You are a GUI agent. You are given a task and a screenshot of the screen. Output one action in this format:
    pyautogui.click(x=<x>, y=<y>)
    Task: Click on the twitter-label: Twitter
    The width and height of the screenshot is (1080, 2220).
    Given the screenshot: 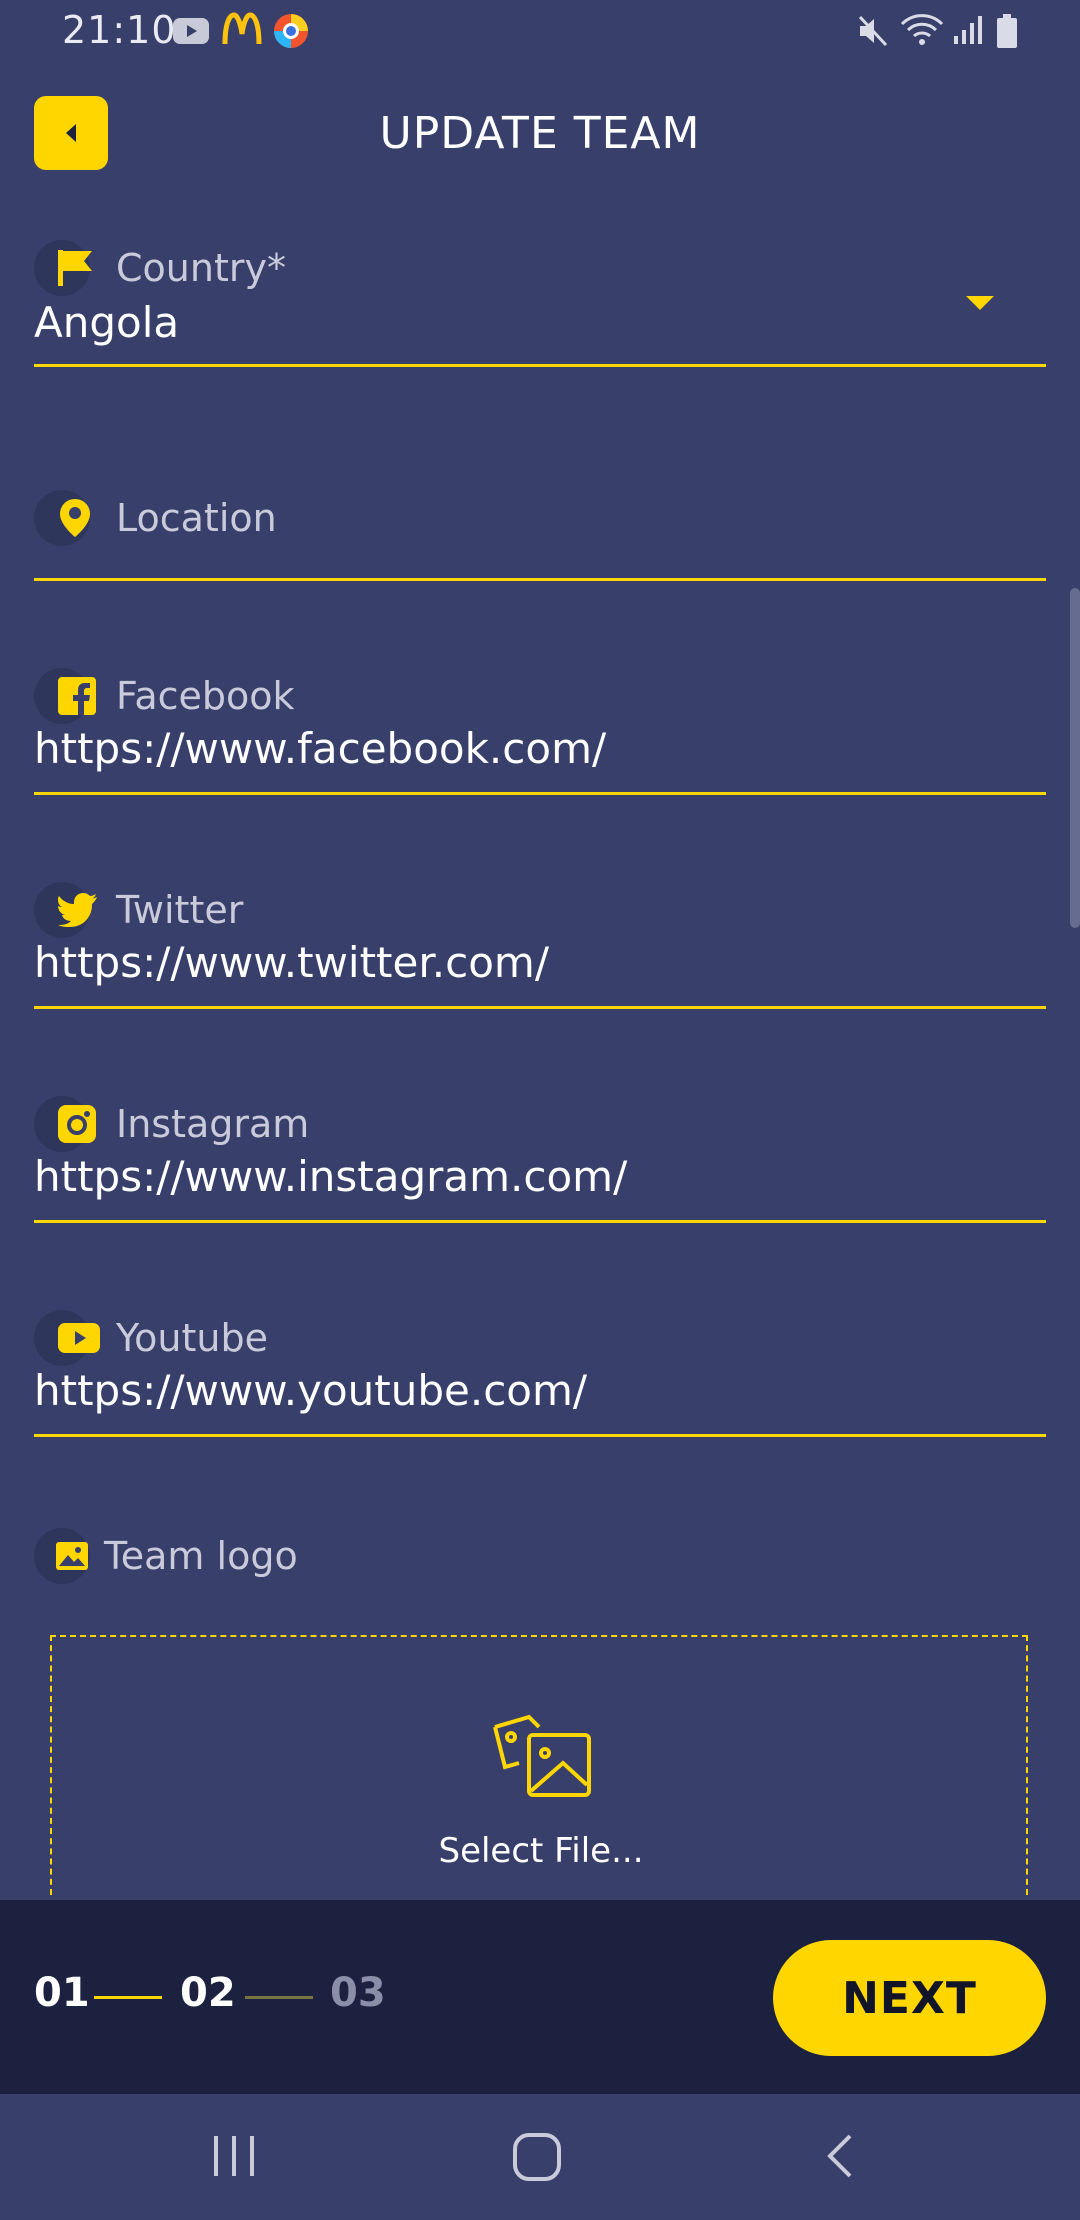 What is the action you would take?
    pyautogui.click(x=180, y=910)
    